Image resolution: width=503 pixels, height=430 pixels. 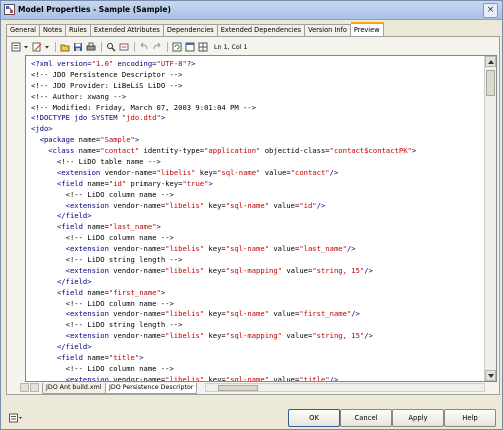 What do you see at coordinates (94, 9) in the screenshot?
I see `window-title: Model Properties - Sample (Sample)` at bounding box center [94, 9].